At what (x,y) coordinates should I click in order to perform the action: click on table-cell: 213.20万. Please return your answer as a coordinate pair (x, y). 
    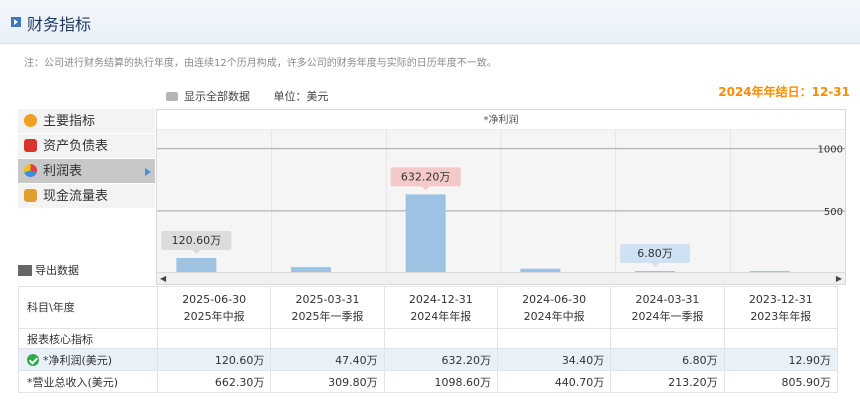
    Looking at the image, I should click on (667, 381).